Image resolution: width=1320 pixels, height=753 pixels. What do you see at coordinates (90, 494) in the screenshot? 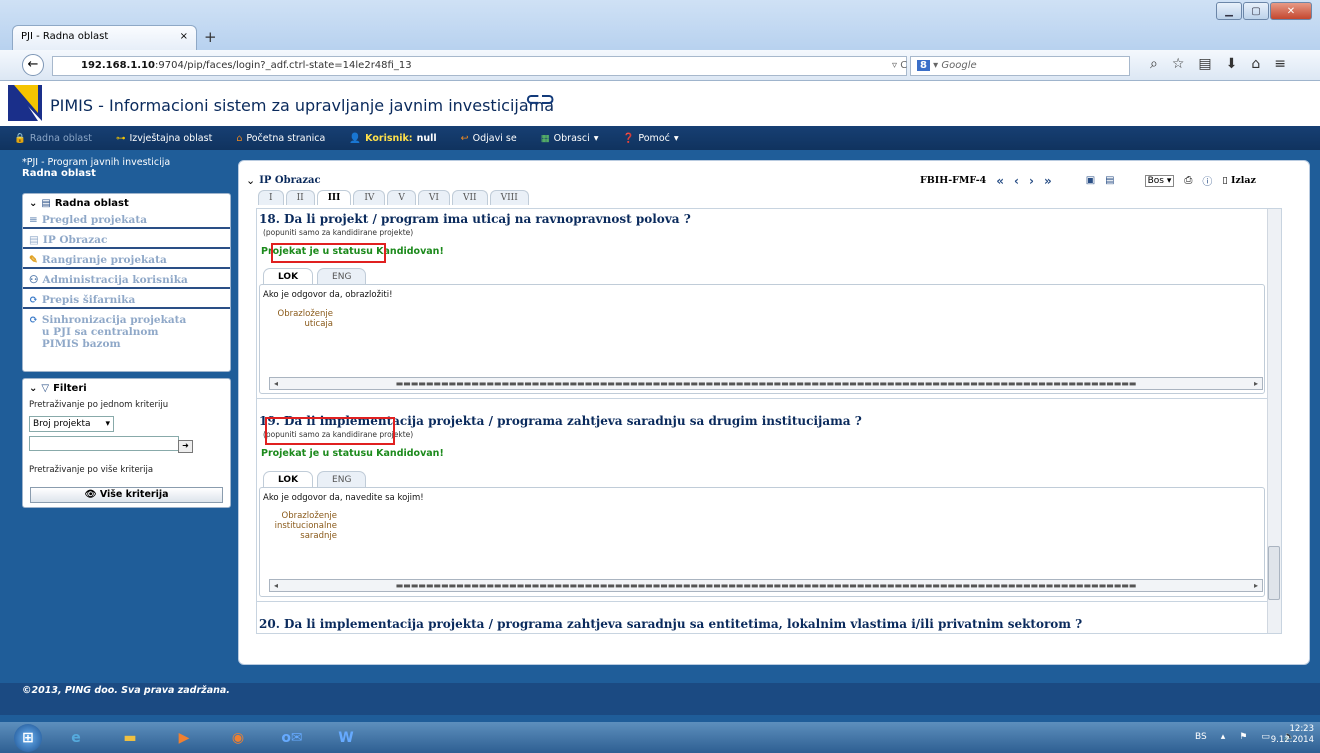
I see `binoculars-icon: 👁` at bounding box center [90, 494].